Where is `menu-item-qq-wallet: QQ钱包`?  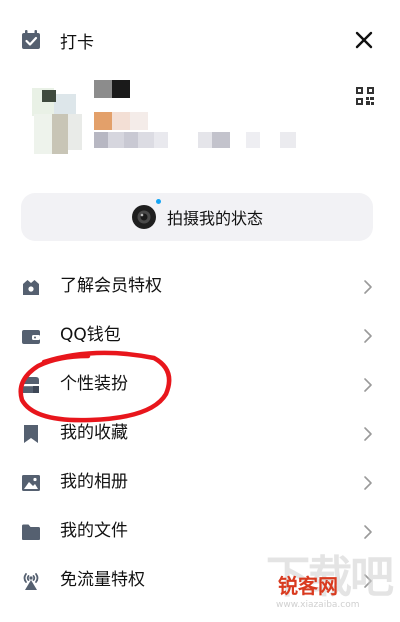
menu-item-qq-wallet: QQ钱包 is located at coordinates (200, 335).